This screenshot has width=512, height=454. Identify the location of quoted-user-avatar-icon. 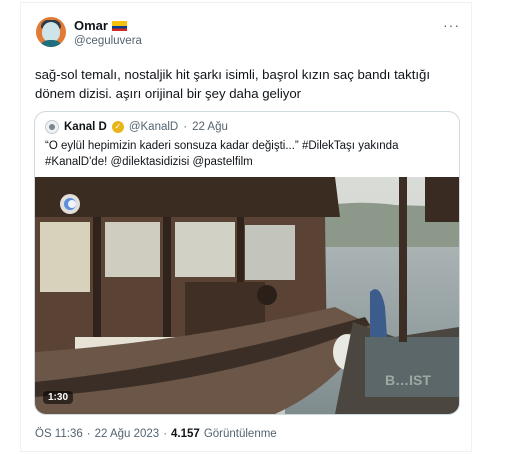
(52, 127).